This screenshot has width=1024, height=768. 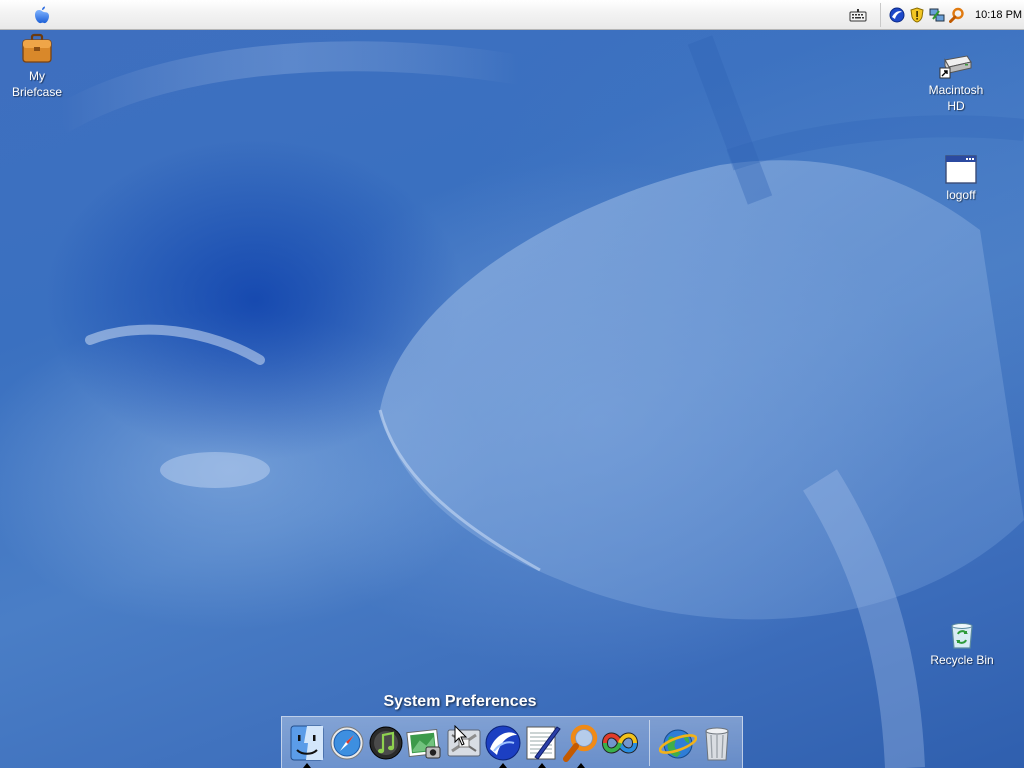 What do you see at coordinates (956, 98) in the screenshot?
I see `desktop-icon-label: Macintosh HD` at bounding box center [956, 98].